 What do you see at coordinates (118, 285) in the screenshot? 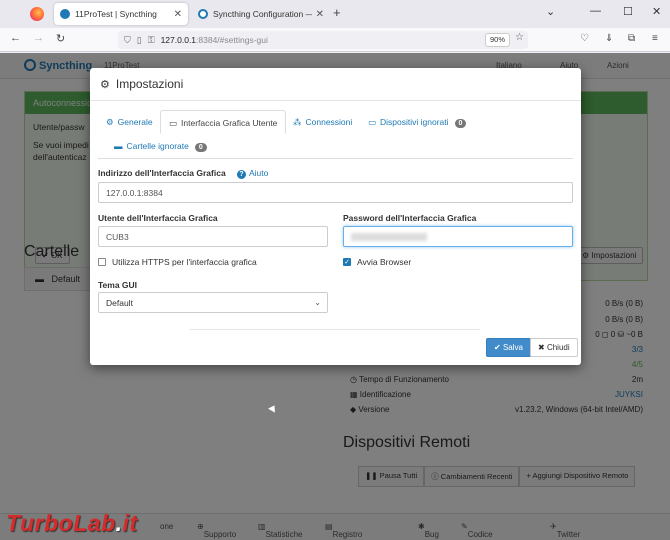
I see `gui-theme-label: Tema GUI` at bounding box center [118, 285].